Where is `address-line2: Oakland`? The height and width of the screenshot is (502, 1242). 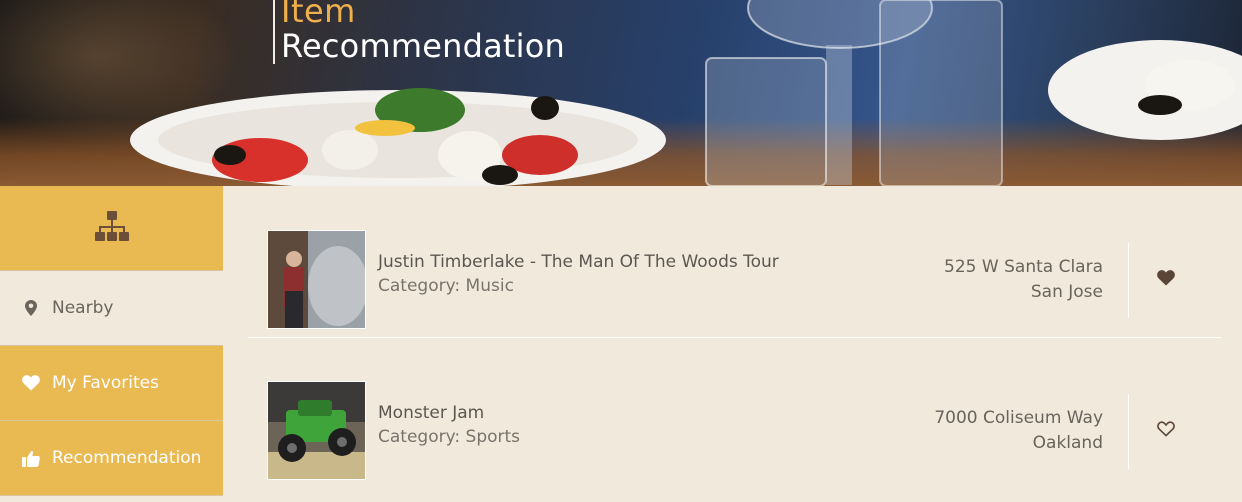 address-line2: Oakland is located at coordinates (1067, 443).